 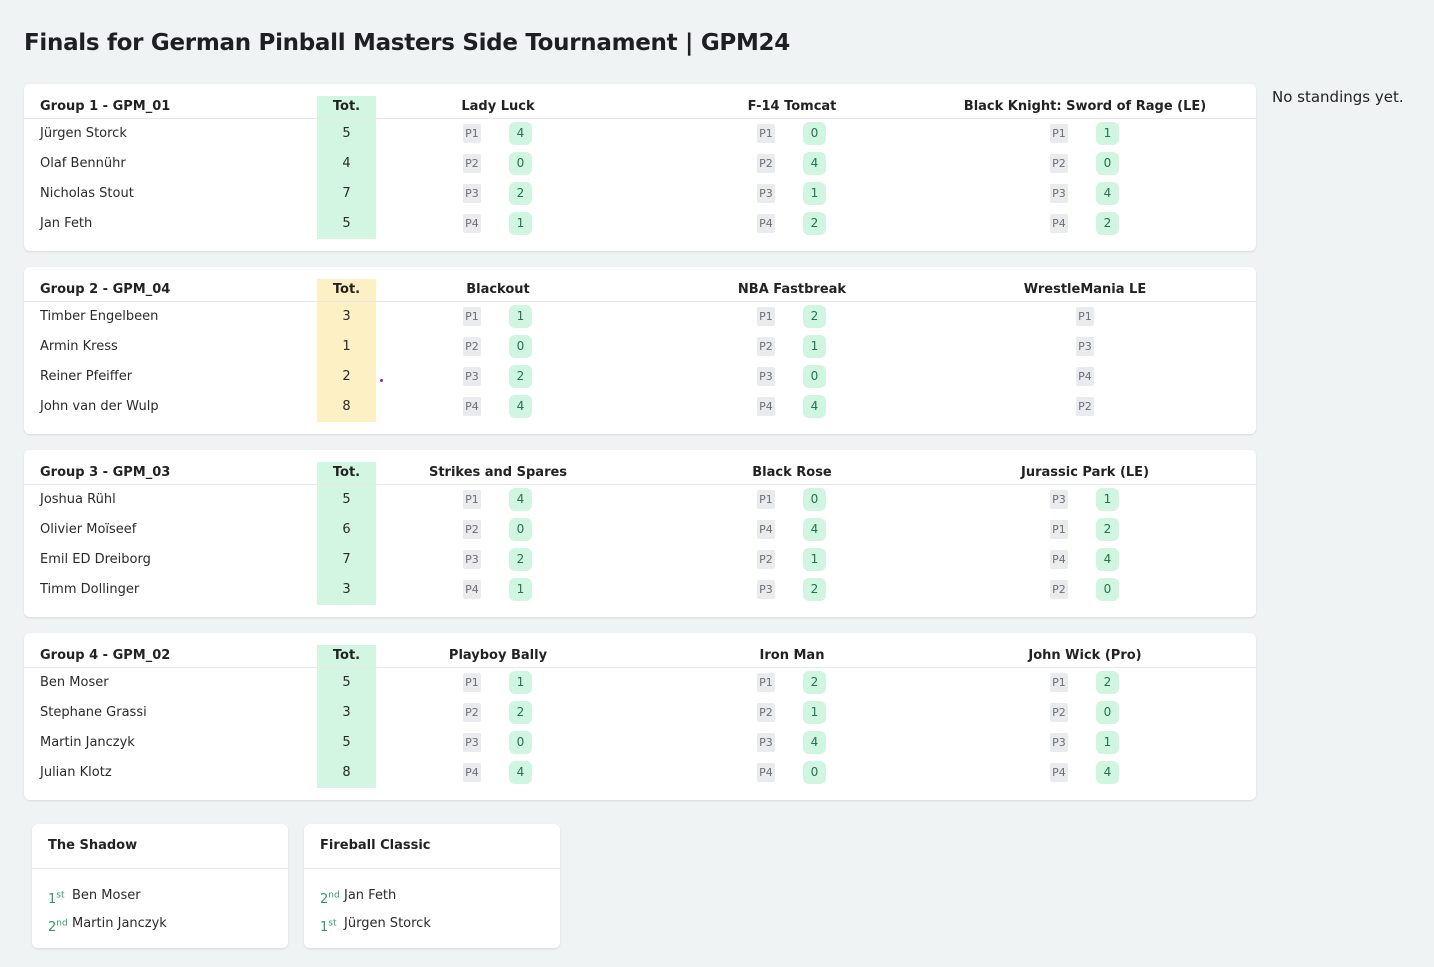 What do you see at coordinates (346, 499) in the screenshot?
I see `player-total: 5` at bounding box center [346, 499].